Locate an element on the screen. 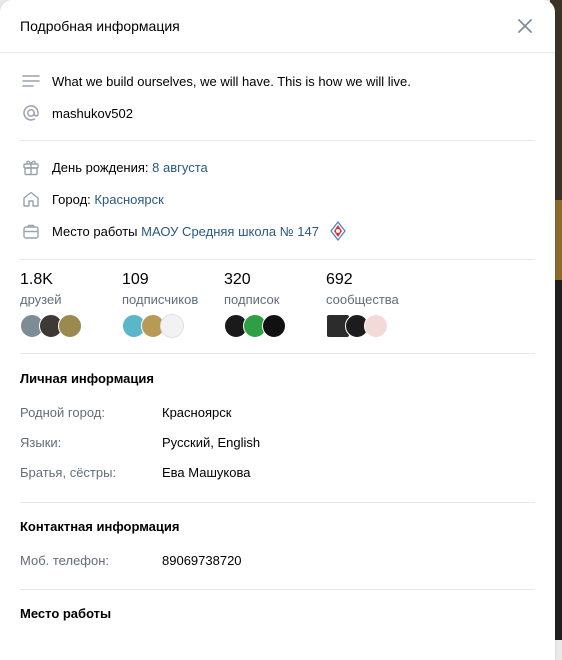  city-link: Красноярск is located at coordinates (128, 199).